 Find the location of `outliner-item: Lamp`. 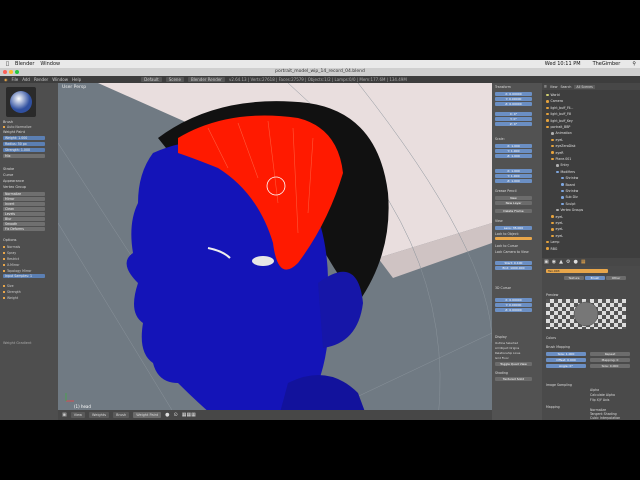

outliner-item: Lamp is located at coordinates (552, 242).